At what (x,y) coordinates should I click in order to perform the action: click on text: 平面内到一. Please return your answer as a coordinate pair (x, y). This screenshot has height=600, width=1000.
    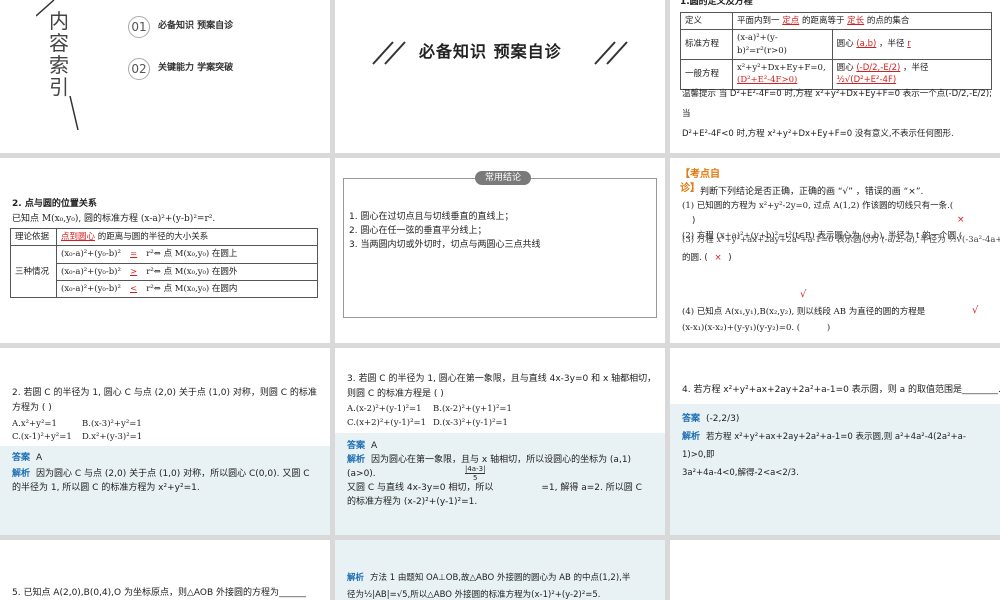
    Looking at the image, I should click on (758, 21).